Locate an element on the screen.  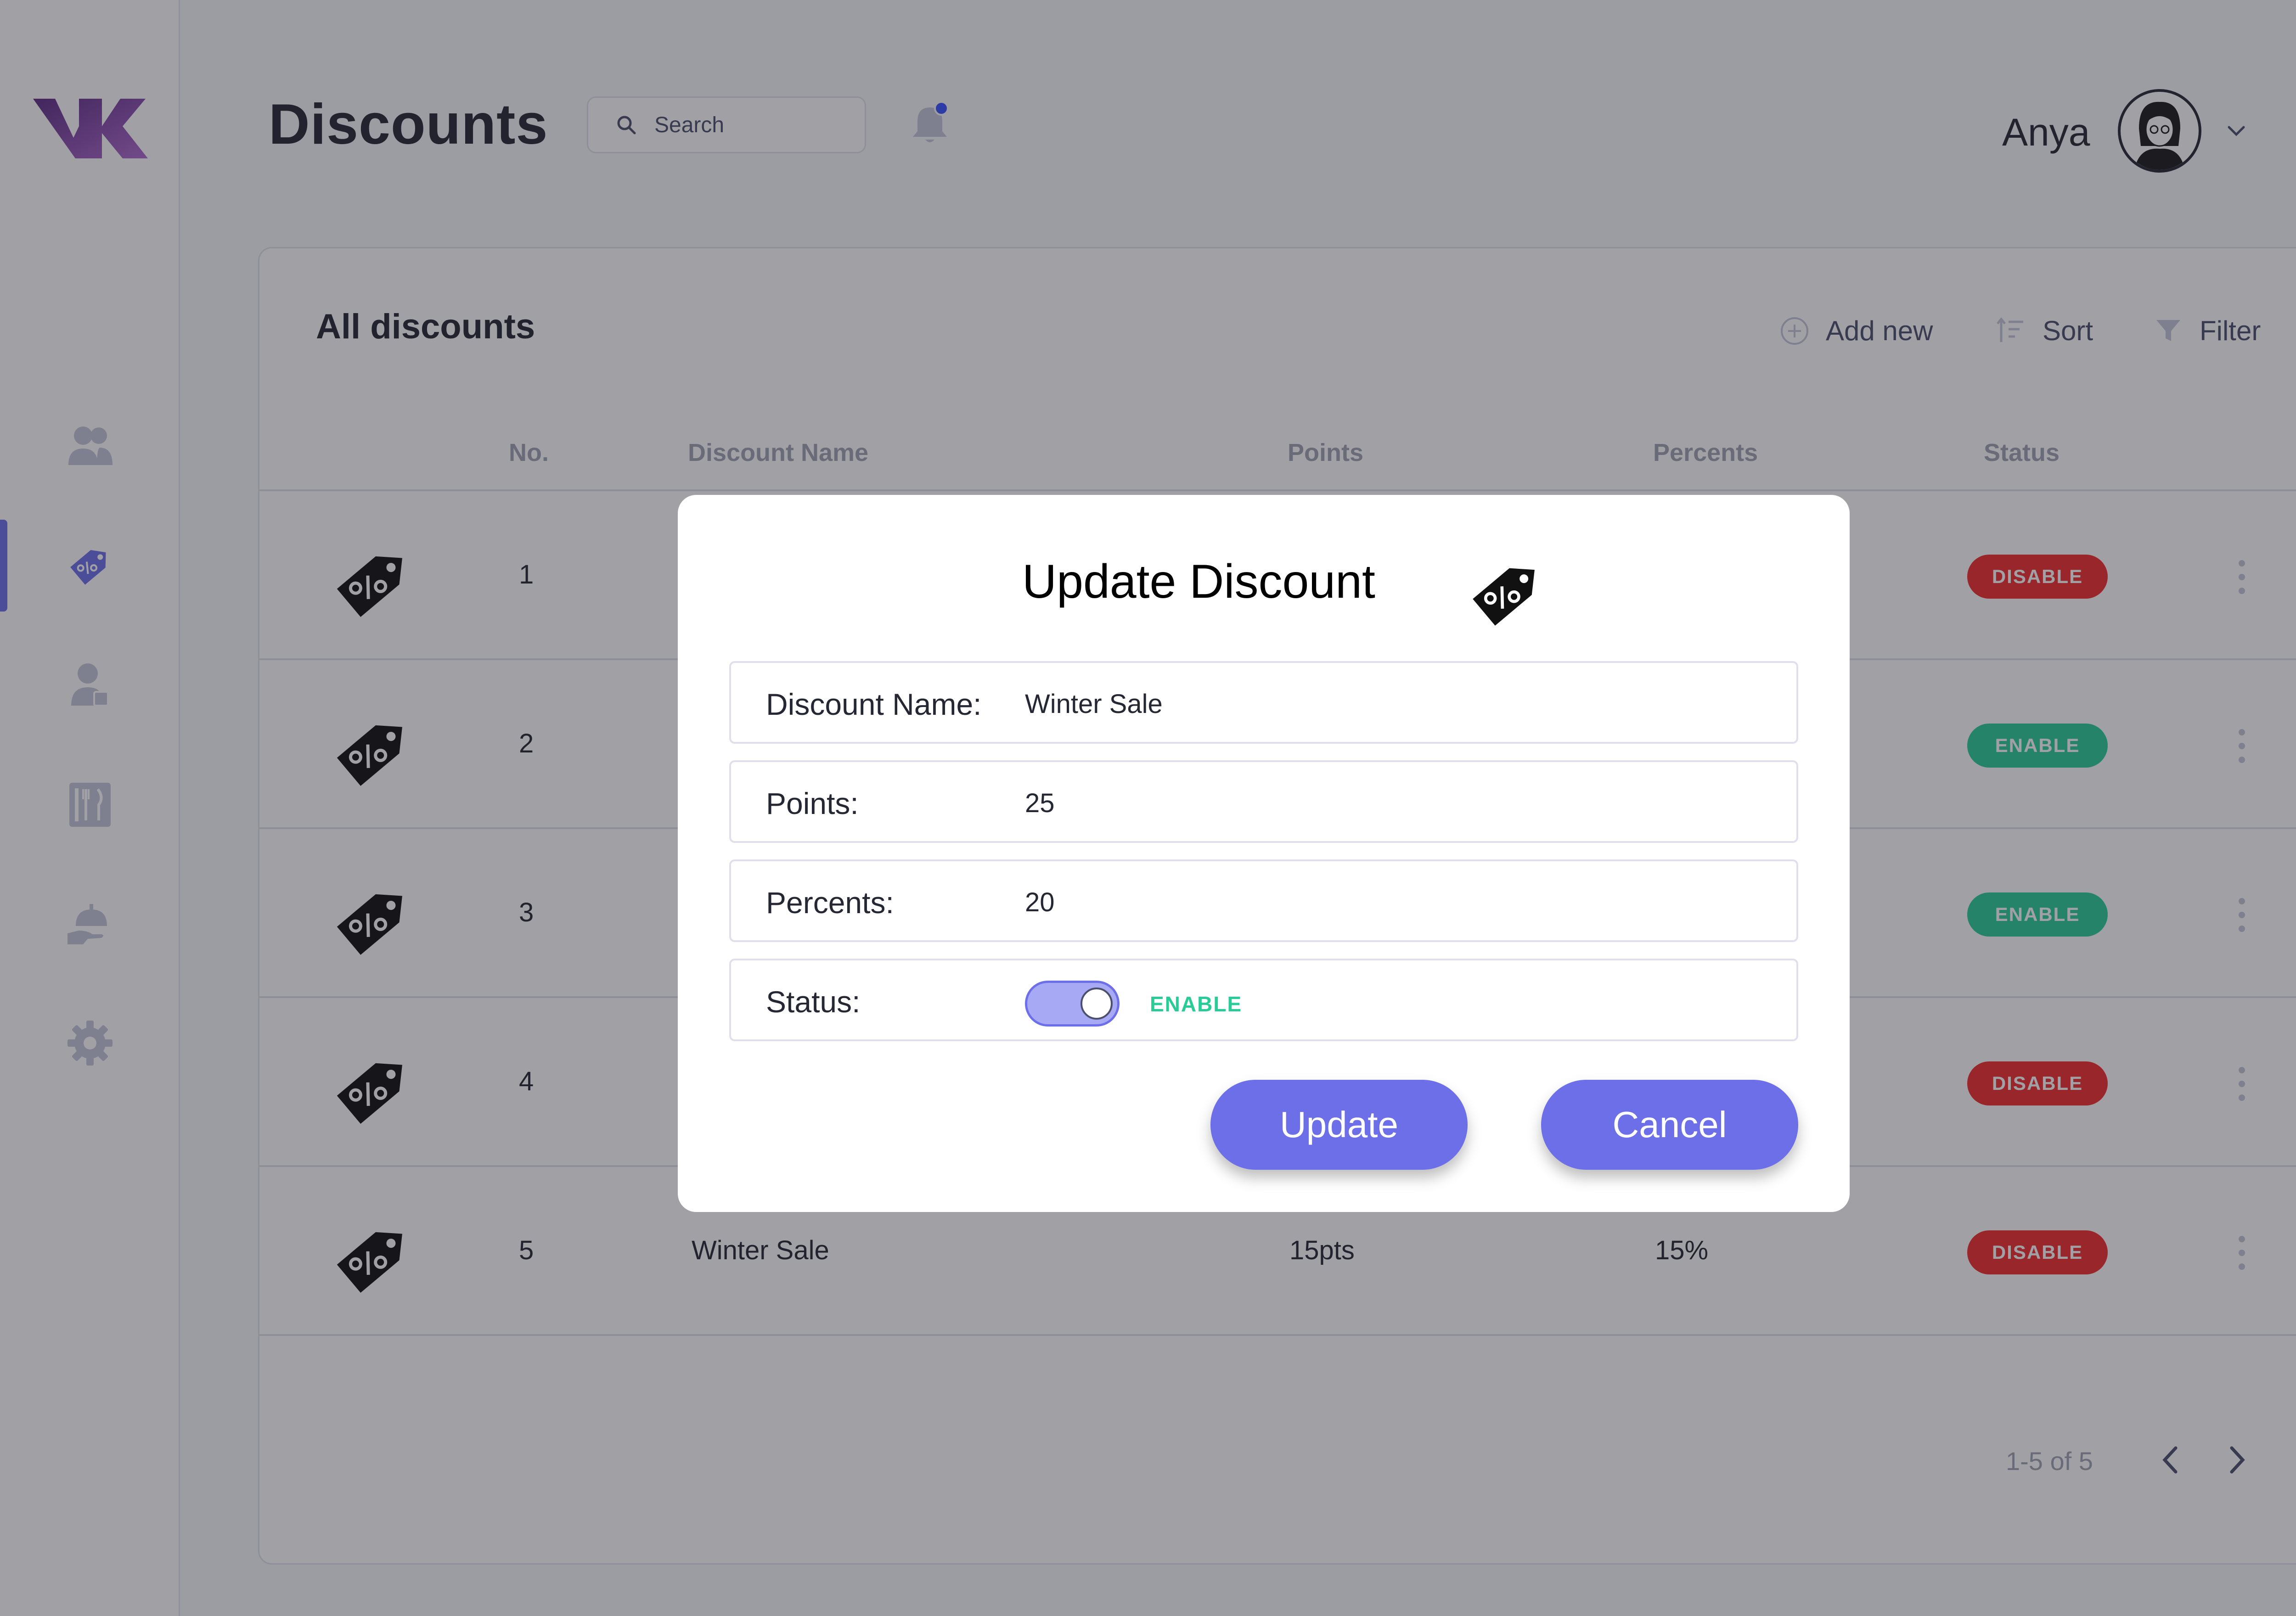
status-toggle-label: ENABLE is located at coordinates (1196, 1004).